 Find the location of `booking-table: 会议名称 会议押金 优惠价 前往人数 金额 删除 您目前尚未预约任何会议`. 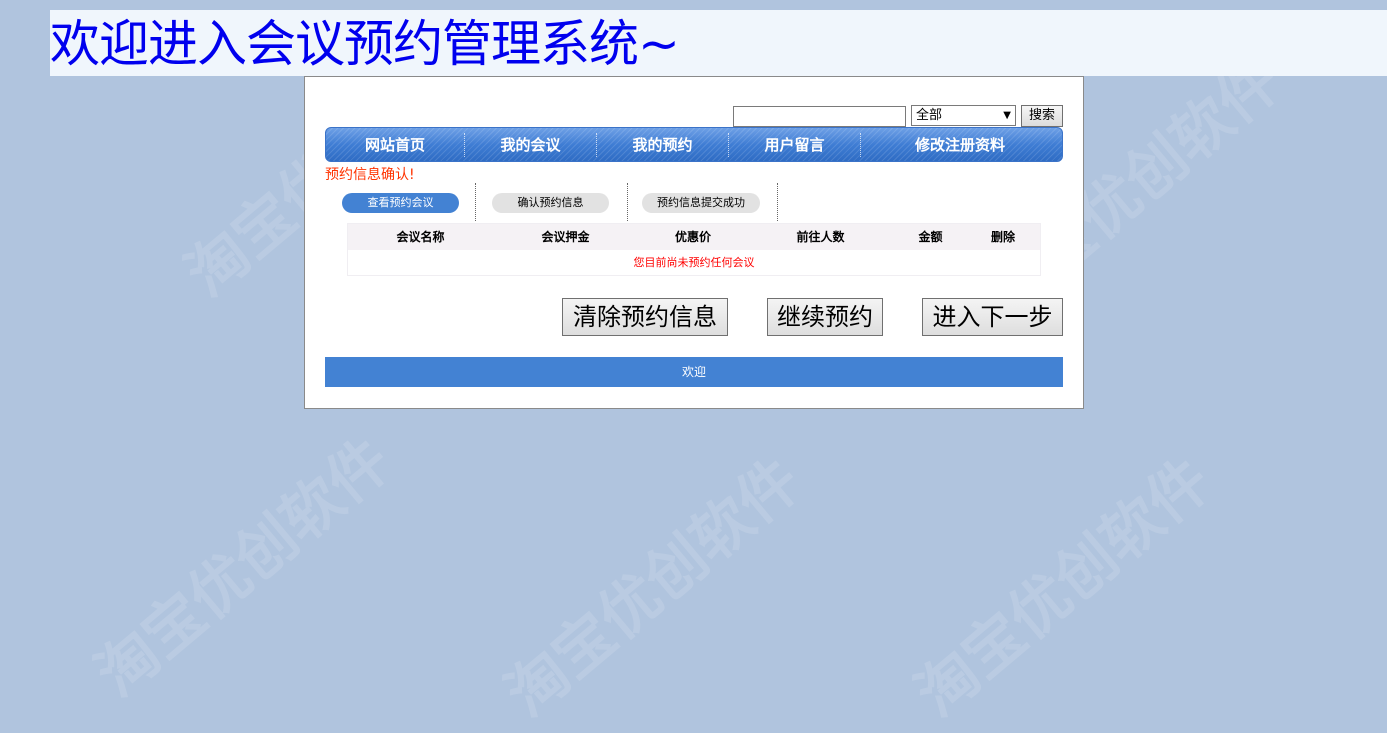

booking-table: 会议名称 会议押金 优惠价 前往人数 金额 删除 您目前尚未预约任何会议 is located at coordinates (694, 249).